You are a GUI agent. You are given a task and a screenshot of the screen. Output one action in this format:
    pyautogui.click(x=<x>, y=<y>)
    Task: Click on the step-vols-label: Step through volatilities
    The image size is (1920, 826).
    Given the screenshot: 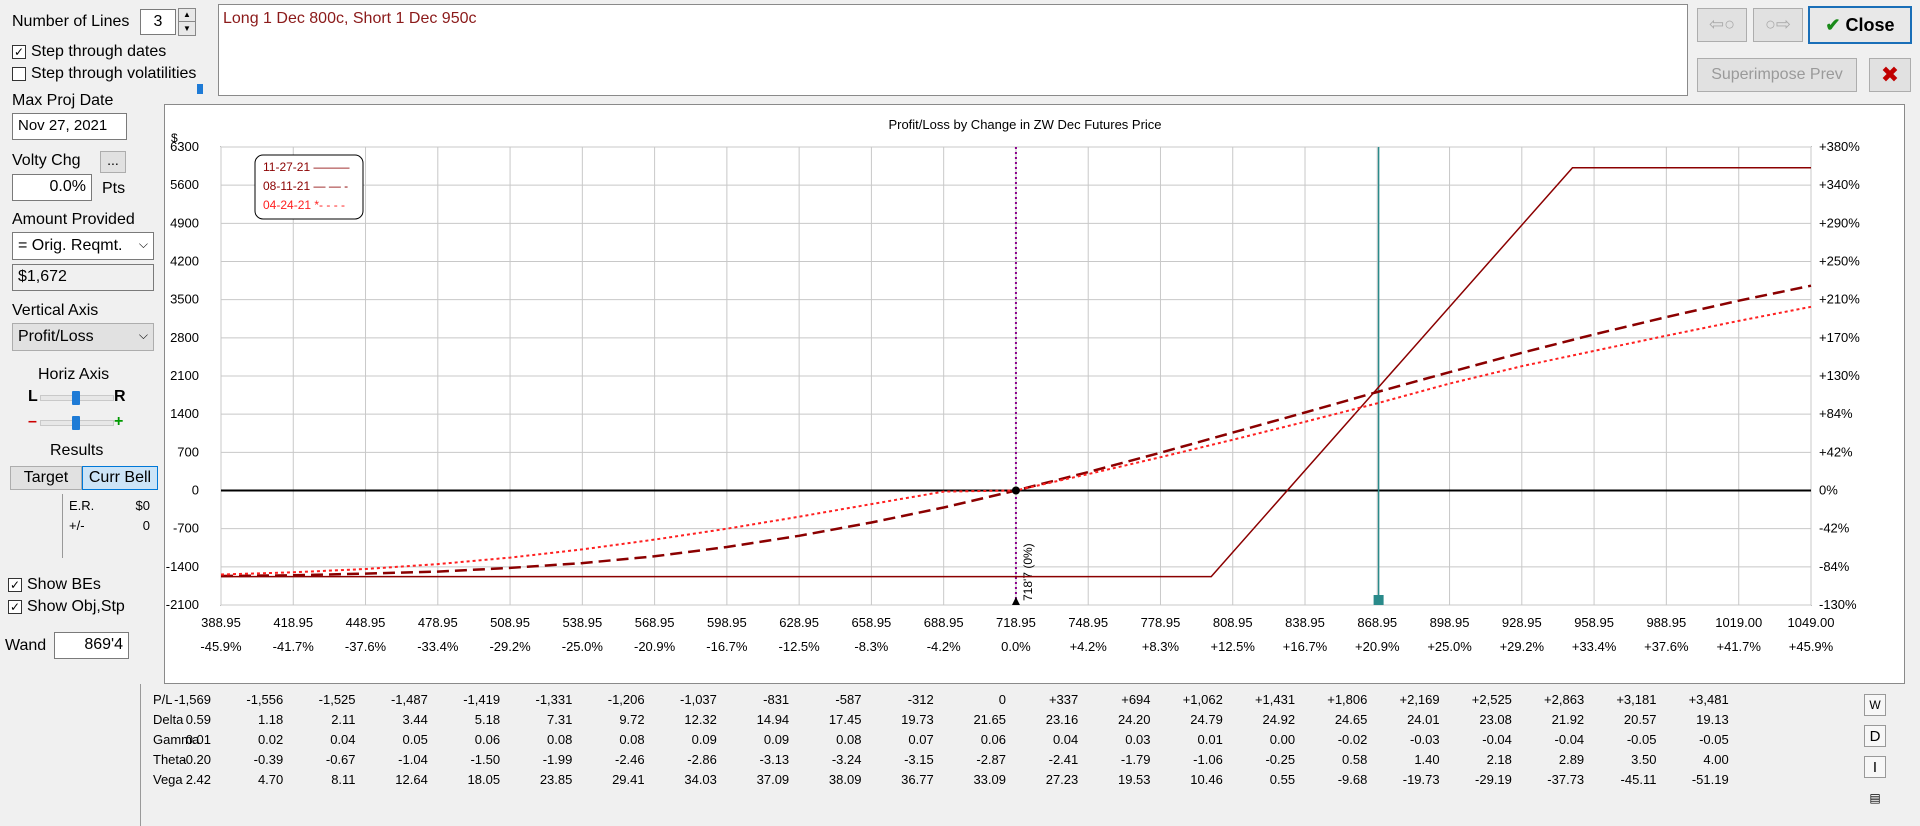 What is the action you would take?
    pyautogui.click(x=114, y=73)
    